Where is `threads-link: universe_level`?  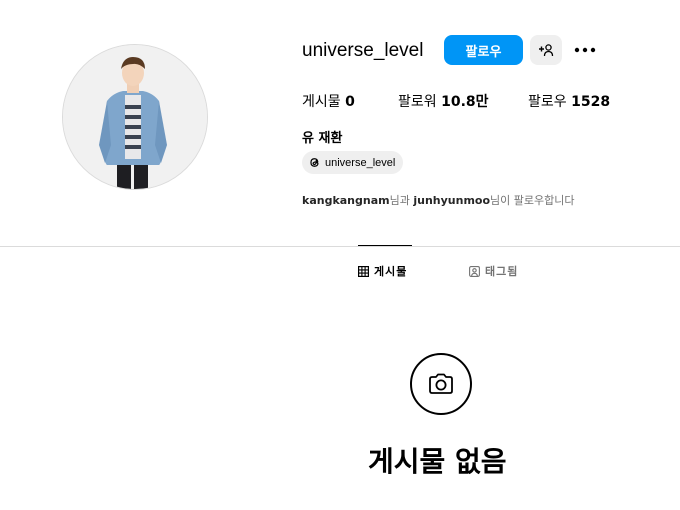
threads-link: universe_level is located at coordinates (353, 162).